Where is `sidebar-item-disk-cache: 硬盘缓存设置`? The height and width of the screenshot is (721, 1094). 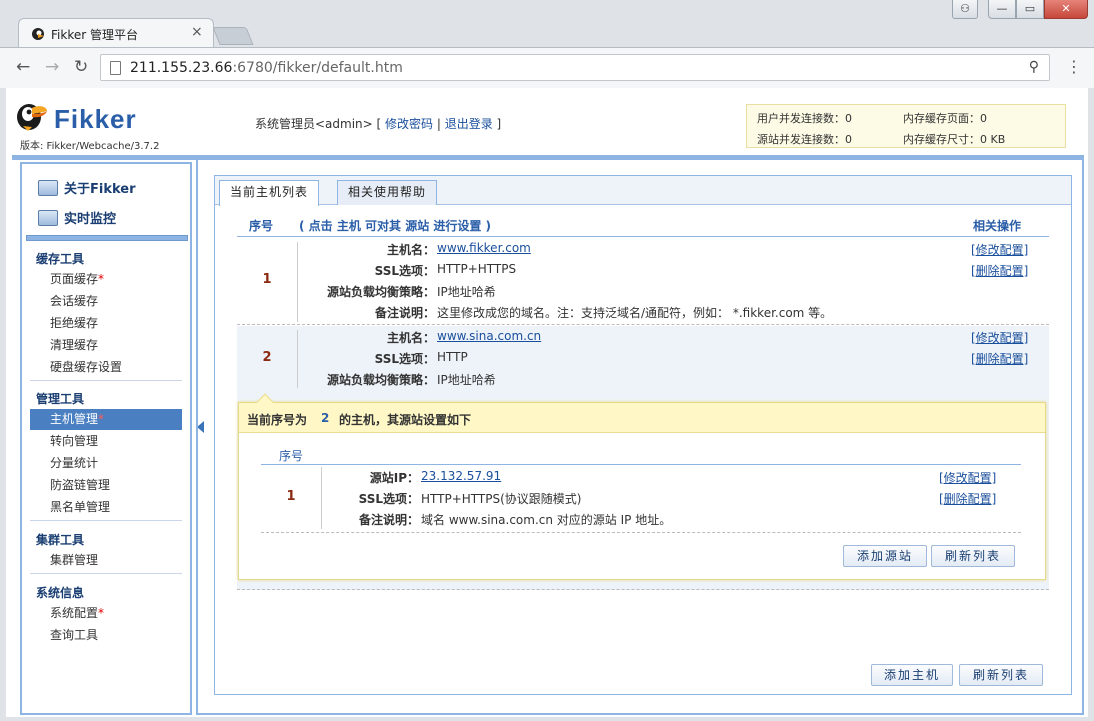 sidebar-item-disk-cache: 硬盘缓存设置 is located at coordinates (106, 367).